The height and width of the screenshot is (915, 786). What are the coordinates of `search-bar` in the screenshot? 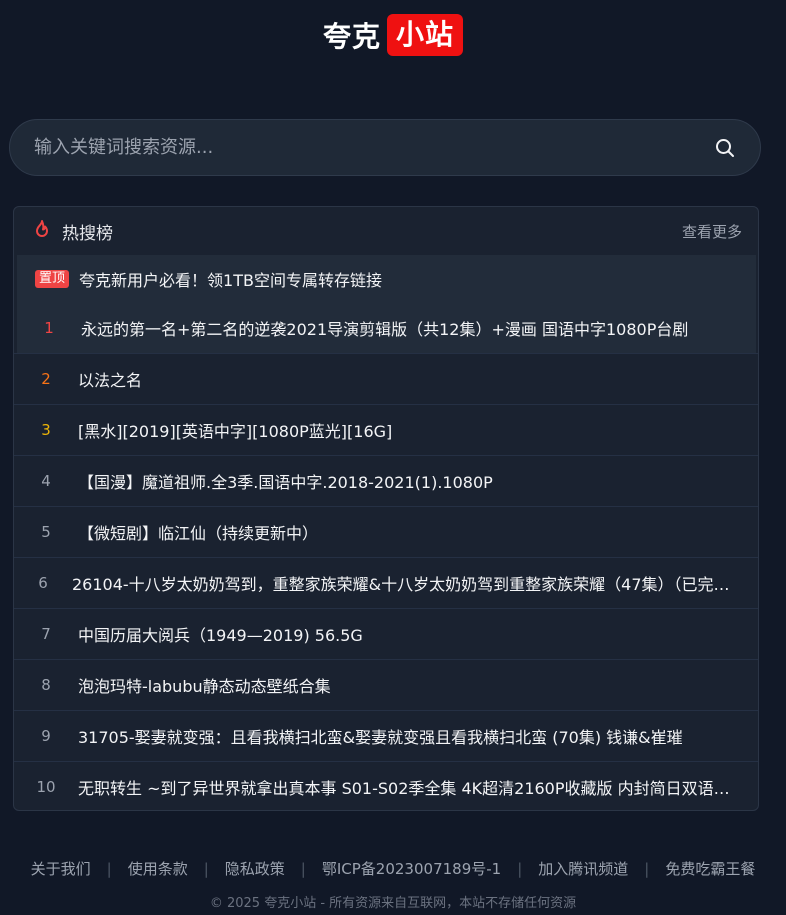 It's located at (385, 147).